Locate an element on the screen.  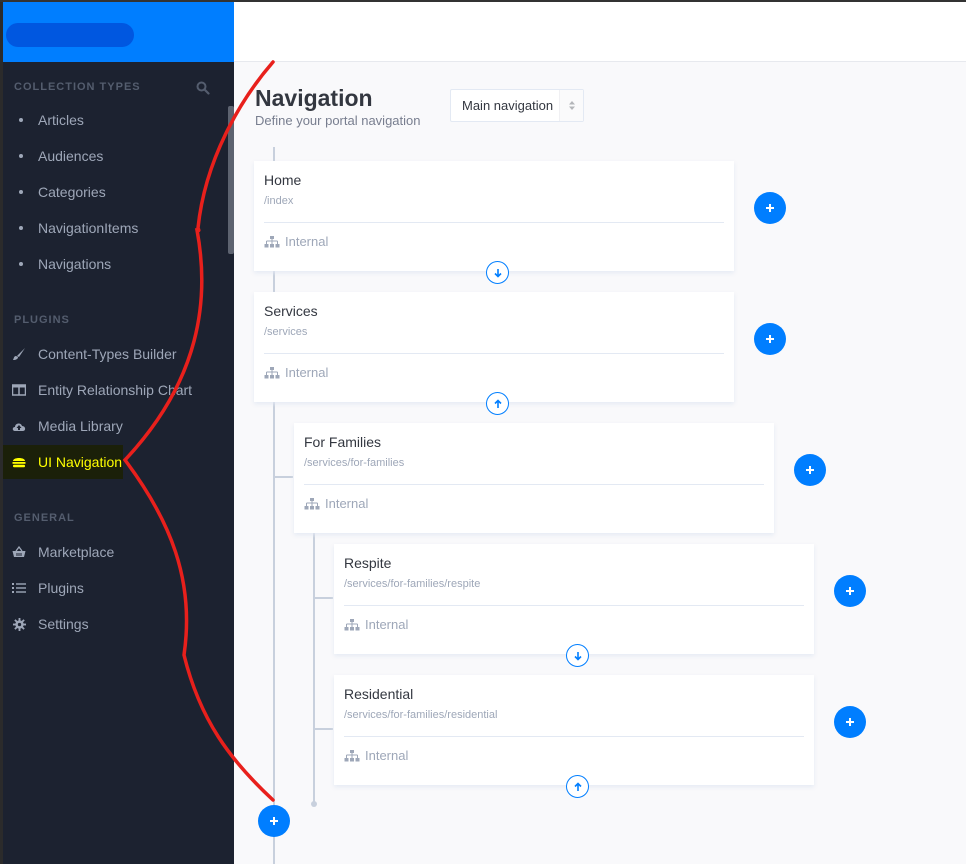
sidebar-item-articles: Articles is located at coordinates (118, 120).